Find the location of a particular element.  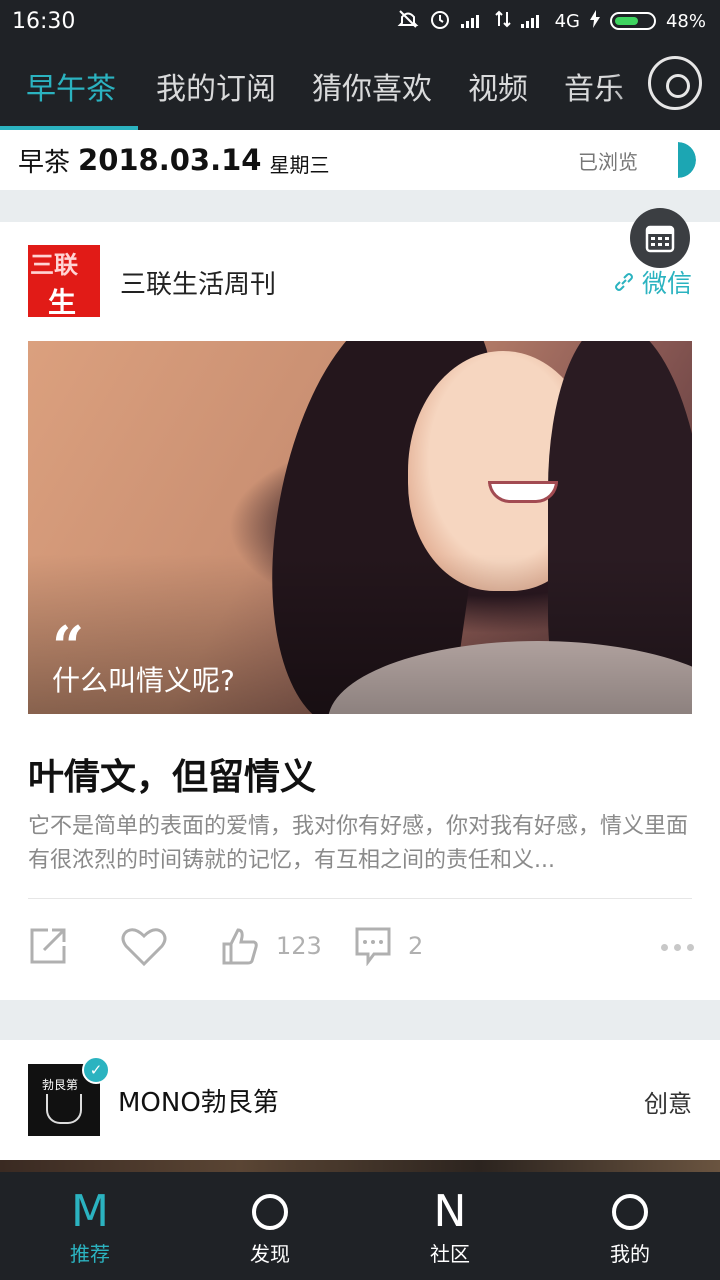

network-type: 4G is located at coordinates (567, 21).